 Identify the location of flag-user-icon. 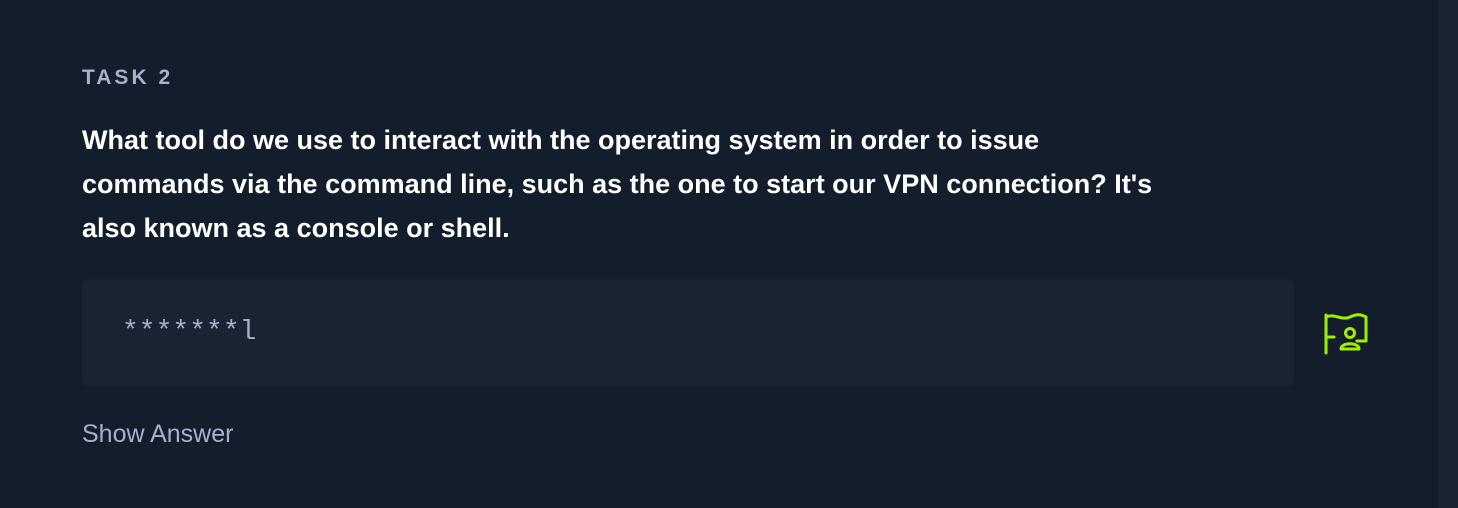
(1346, 334).